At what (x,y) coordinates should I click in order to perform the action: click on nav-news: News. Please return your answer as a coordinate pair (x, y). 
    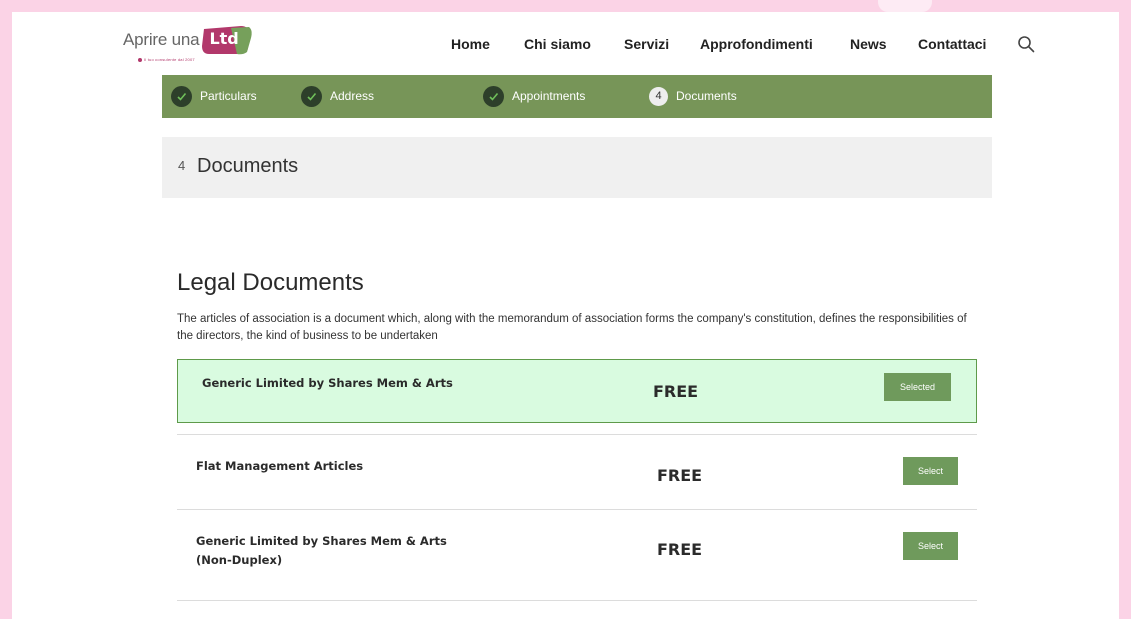
    Looking at the image, I should click on (868, 44).